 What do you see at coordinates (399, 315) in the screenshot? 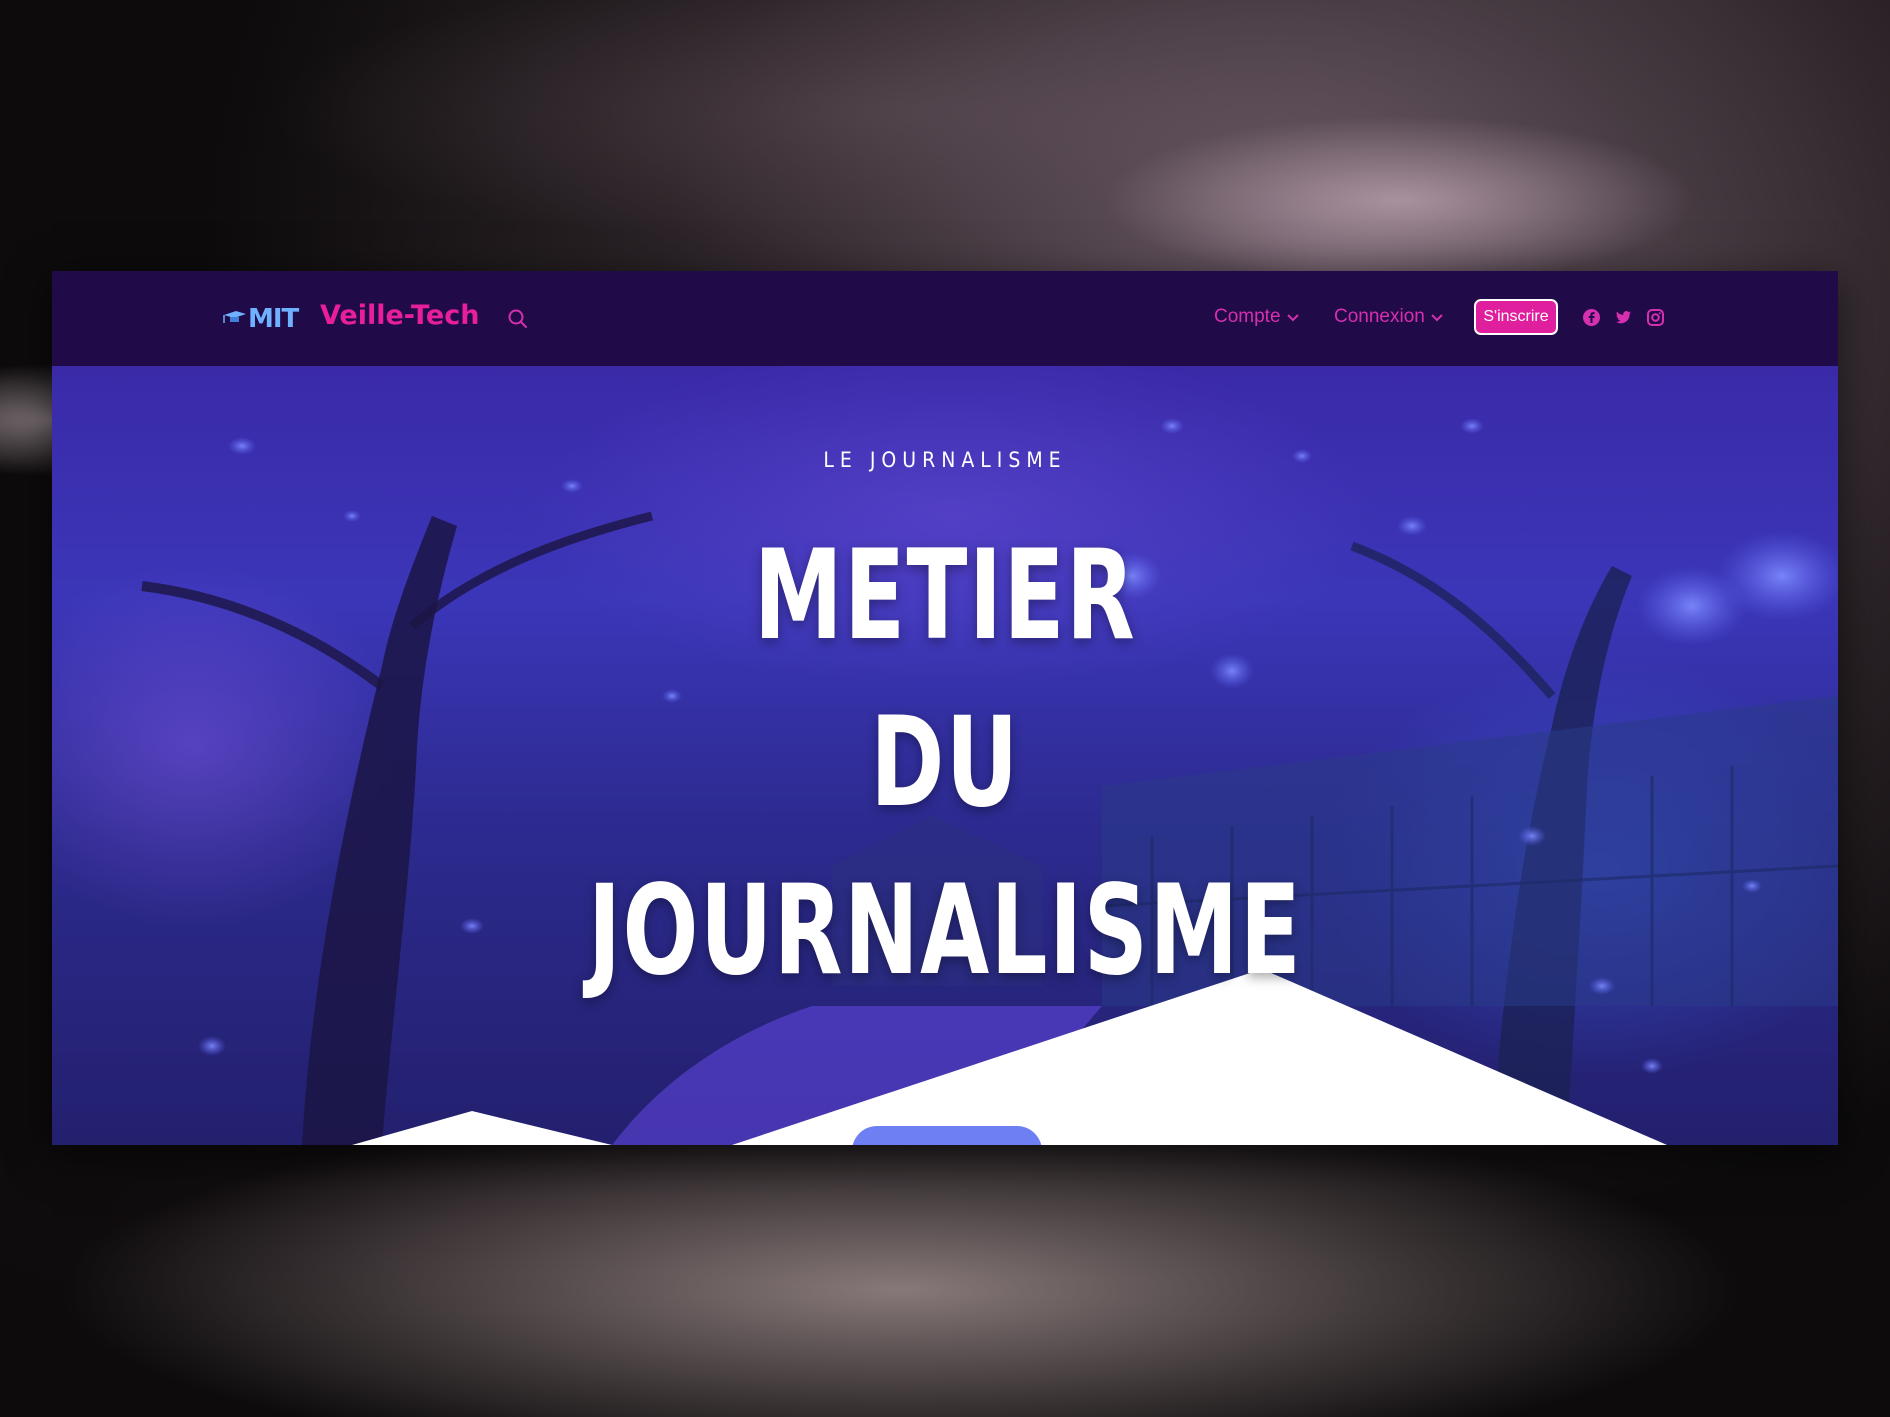
I see `brand-name: Veille-Tech` at bounding box center [399, 315].